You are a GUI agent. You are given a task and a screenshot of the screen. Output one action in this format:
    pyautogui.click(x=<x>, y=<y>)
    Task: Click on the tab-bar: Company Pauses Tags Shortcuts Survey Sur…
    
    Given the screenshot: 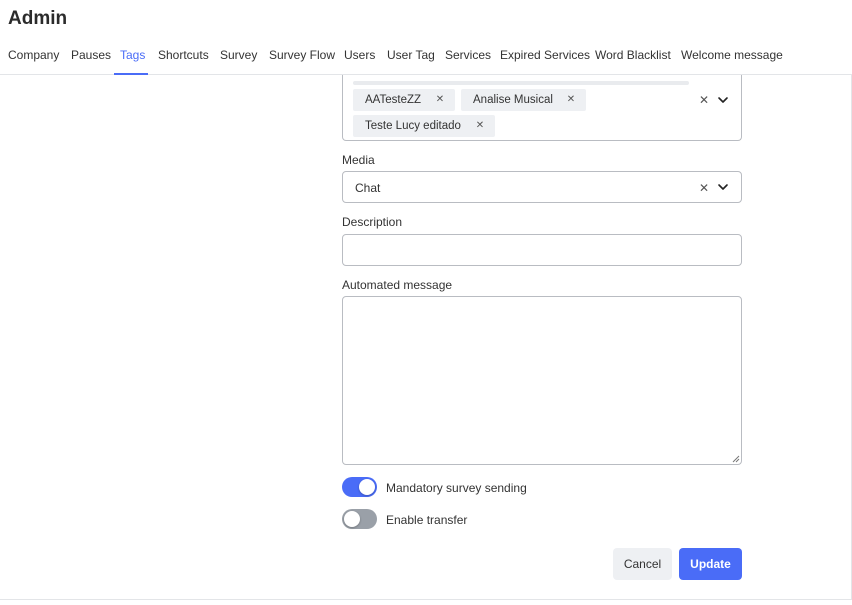 What is the action you would take?
    pyautogui.click(x=426, y=56)
    